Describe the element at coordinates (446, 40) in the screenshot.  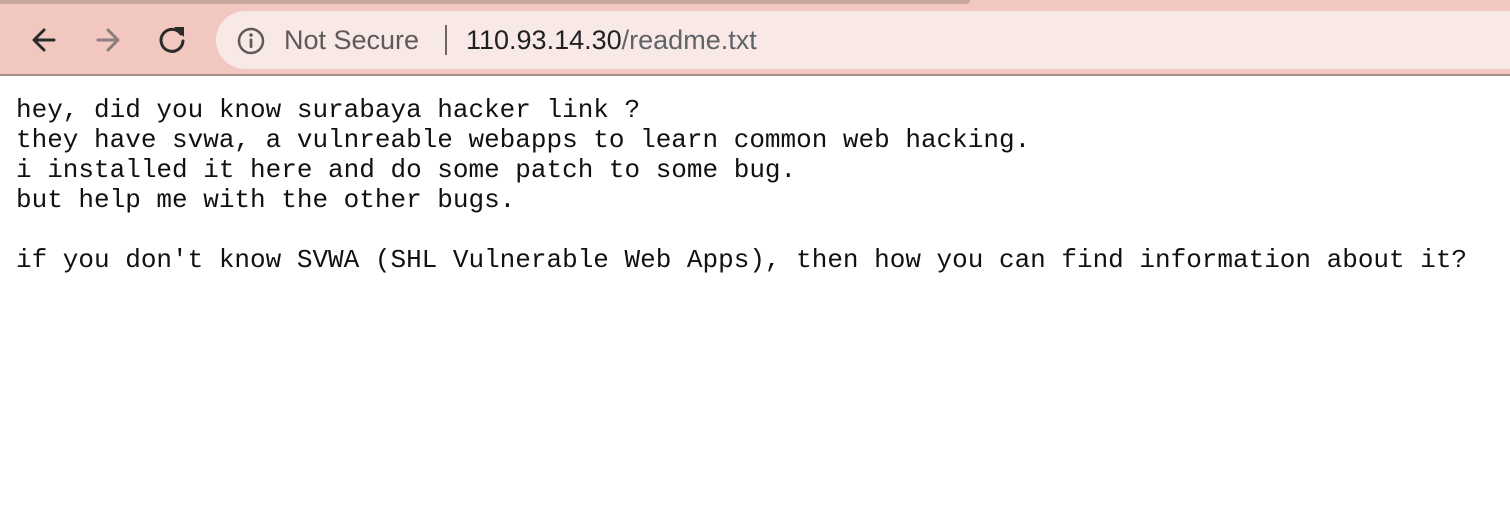
I see `address-separator` at that location.